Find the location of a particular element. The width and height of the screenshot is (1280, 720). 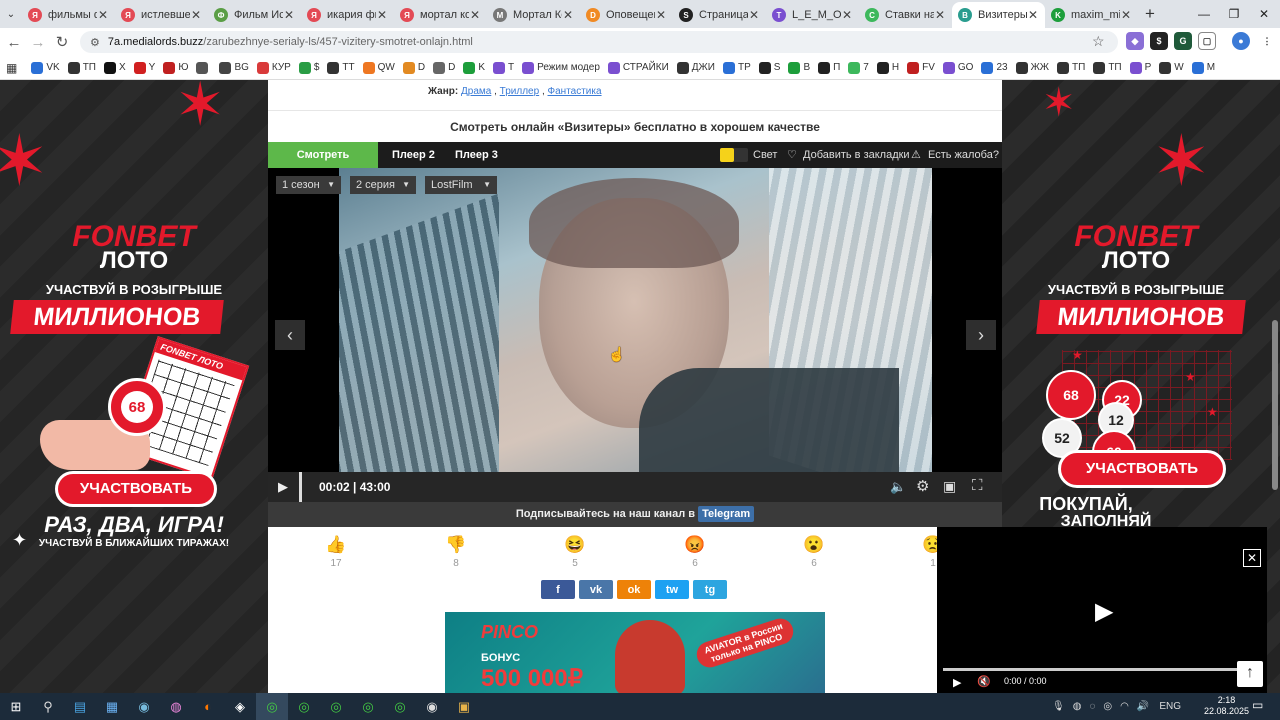

bookmark-item: QW is located at coordinates (378, 67).